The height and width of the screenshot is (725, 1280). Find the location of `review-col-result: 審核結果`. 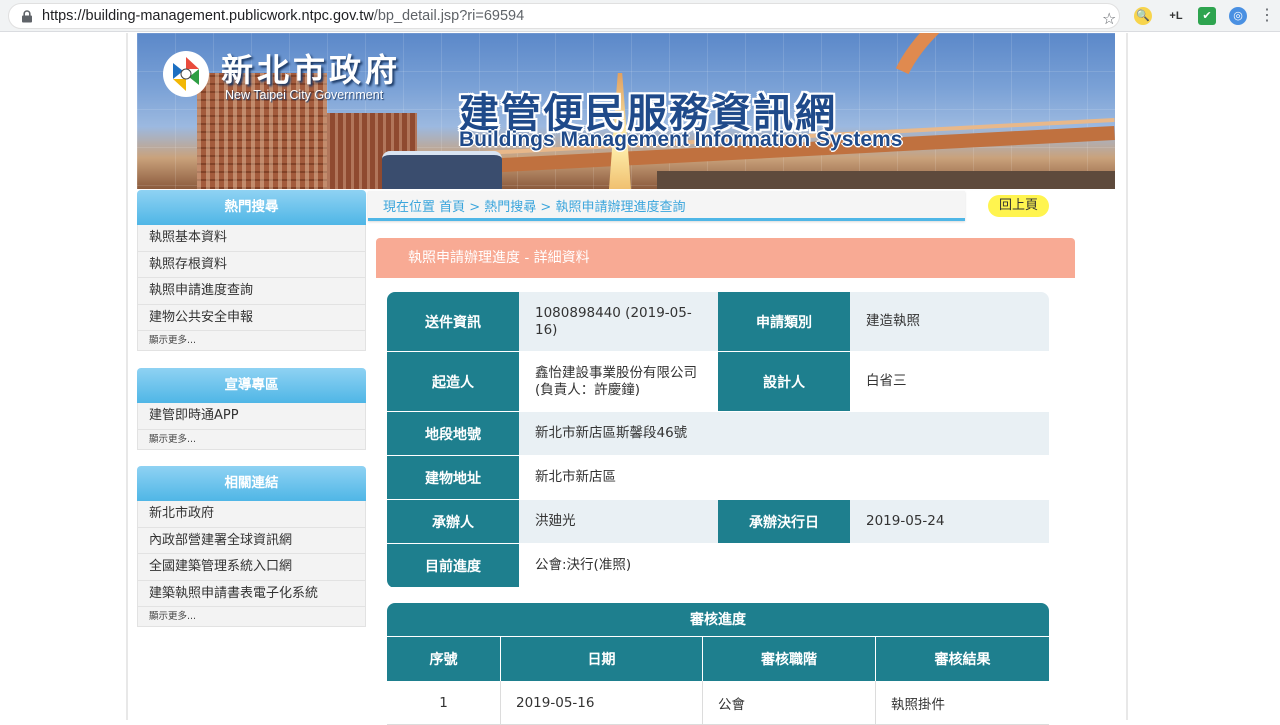

review-col-result: 審核結果 is located at coordinates (962, 660).